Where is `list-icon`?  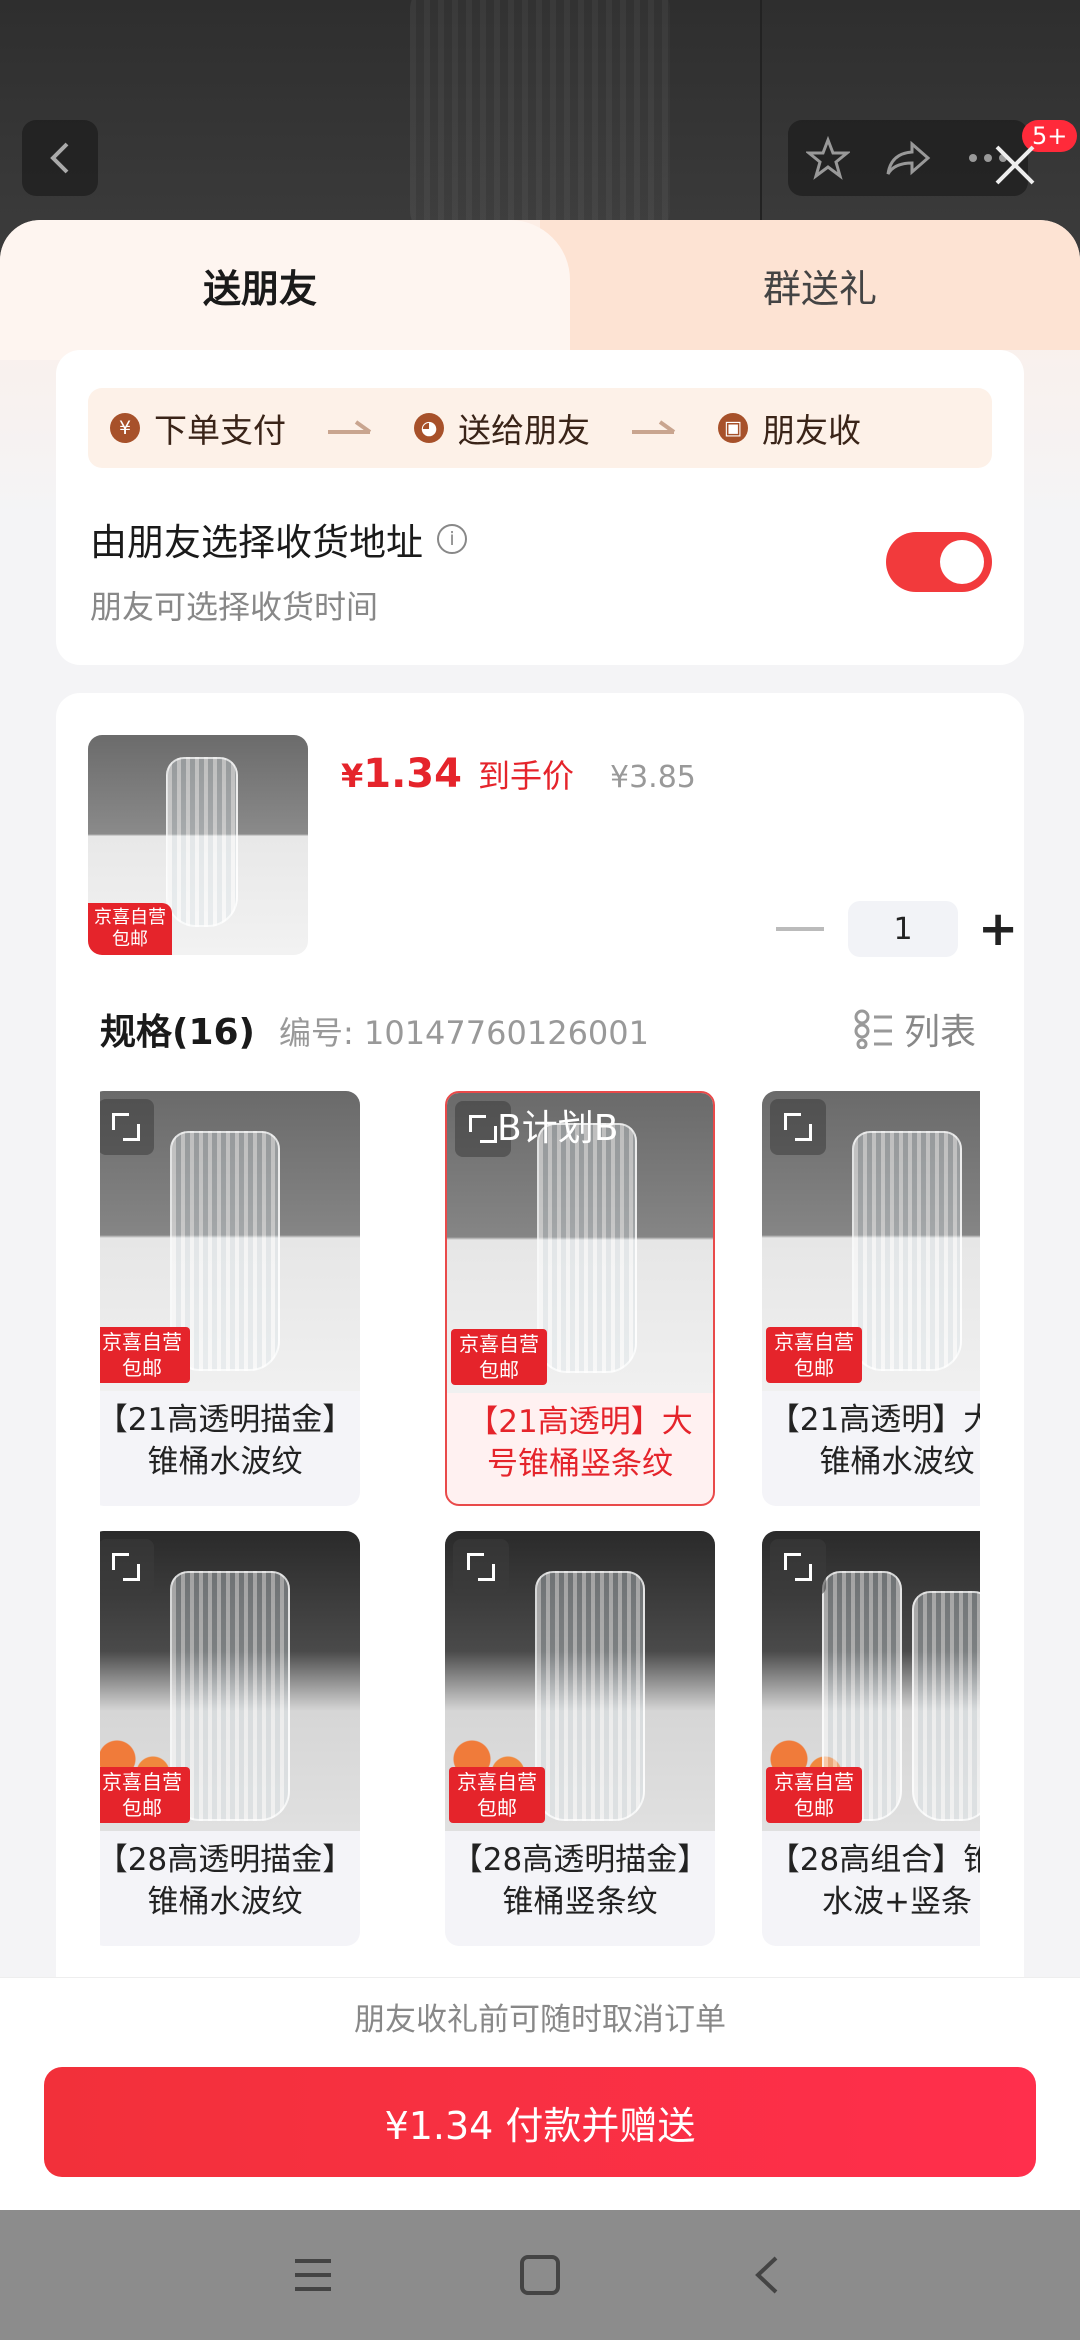 list-icon is located at coordinates (873, 1029).